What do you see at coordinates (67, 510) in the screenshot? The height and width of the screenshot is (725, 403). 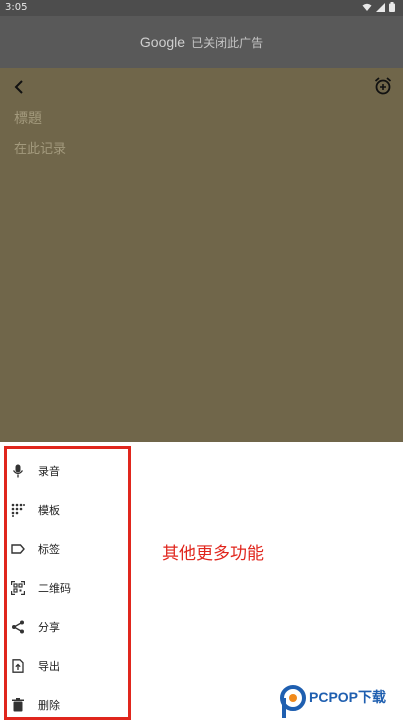 I see `menu-item-template: 模板` at bounding box center [67, 510].